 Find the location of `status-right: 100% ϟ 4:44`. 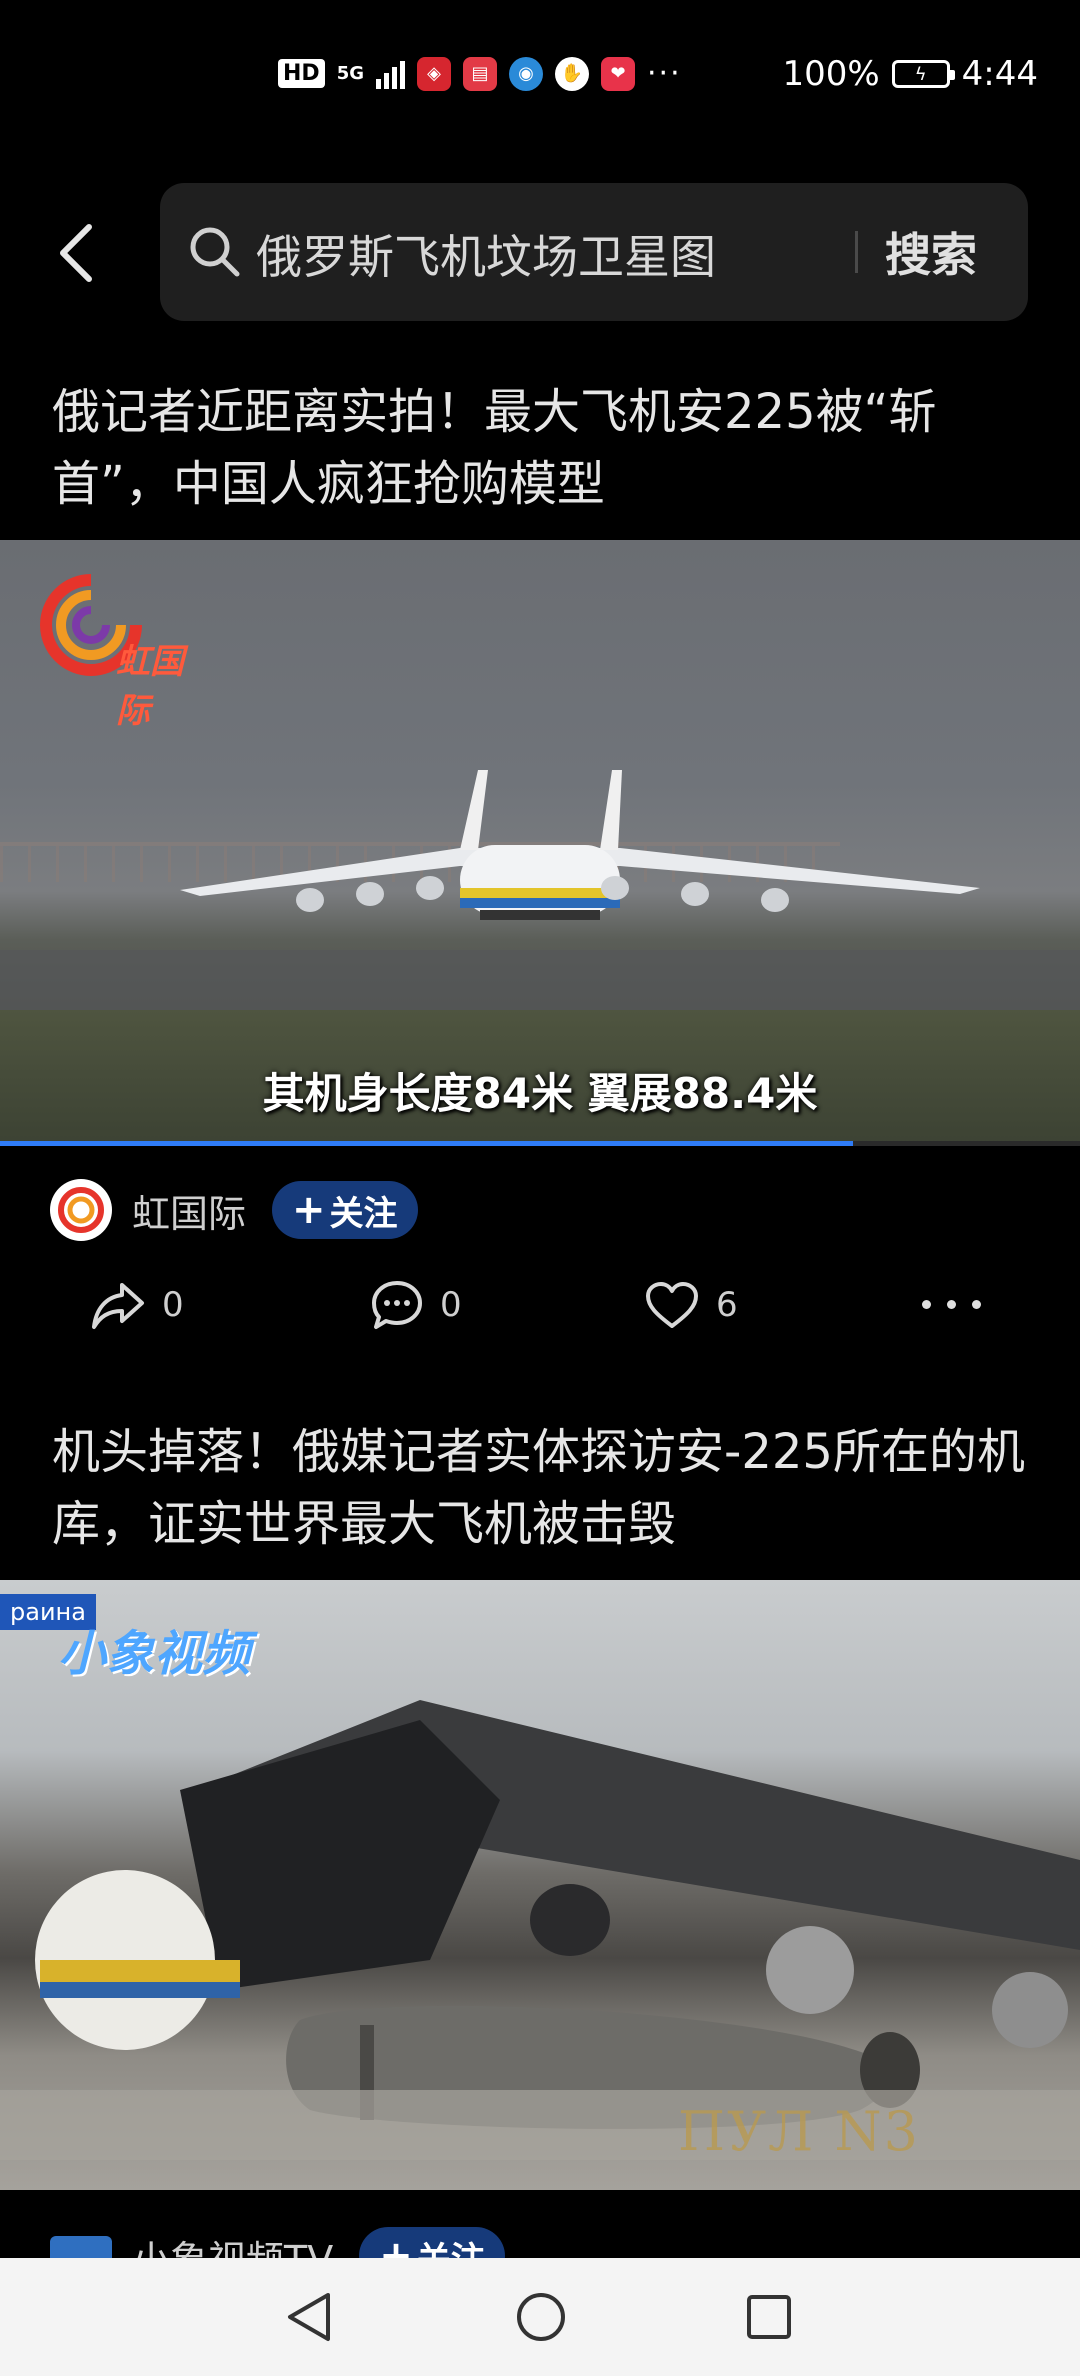

status-right: 100% ϟ 4:44 is located at coordinates (910, 74).